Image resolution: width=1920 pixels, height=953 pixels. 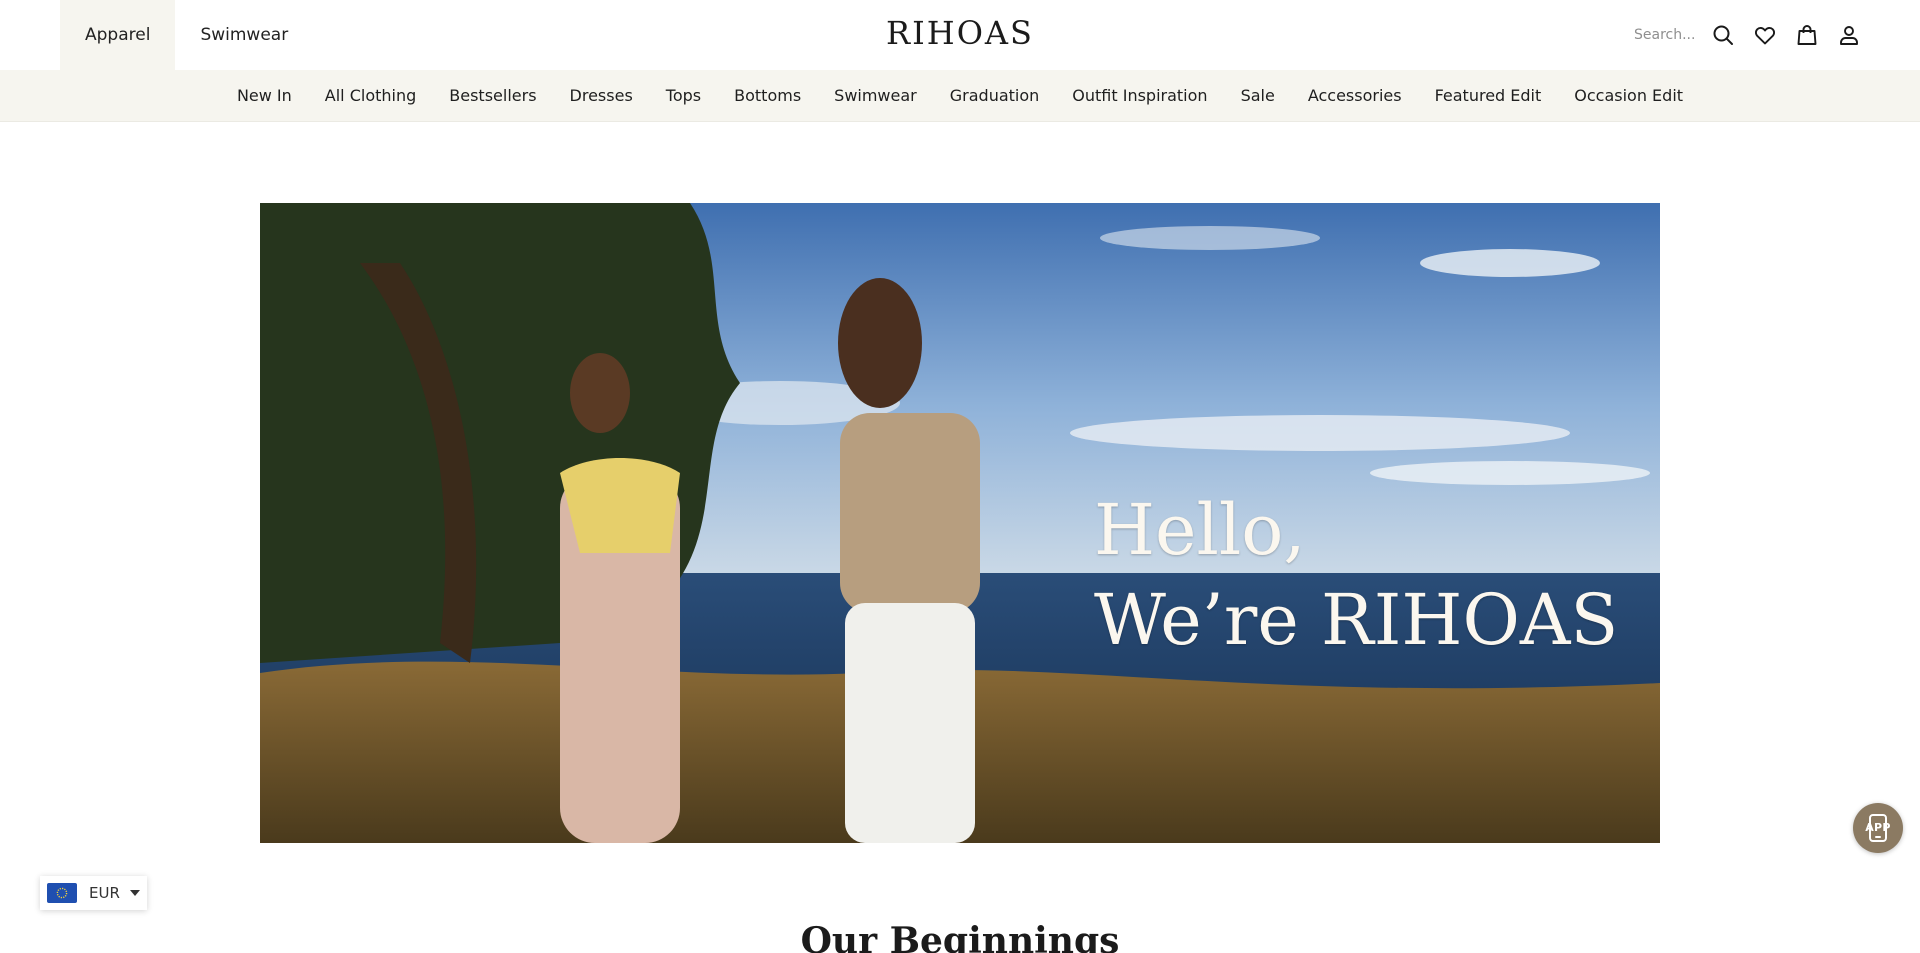 I want to click on nav-item-graduation: Graduation, so click(x=994, y=95).